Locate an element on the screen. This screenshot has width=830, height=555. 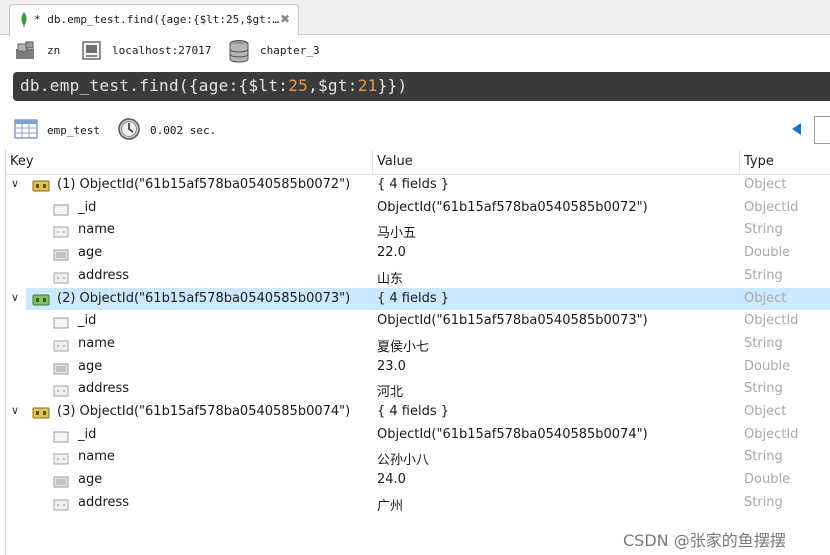
query-time: 0.002 sec. is located at coordinates (183, 130).